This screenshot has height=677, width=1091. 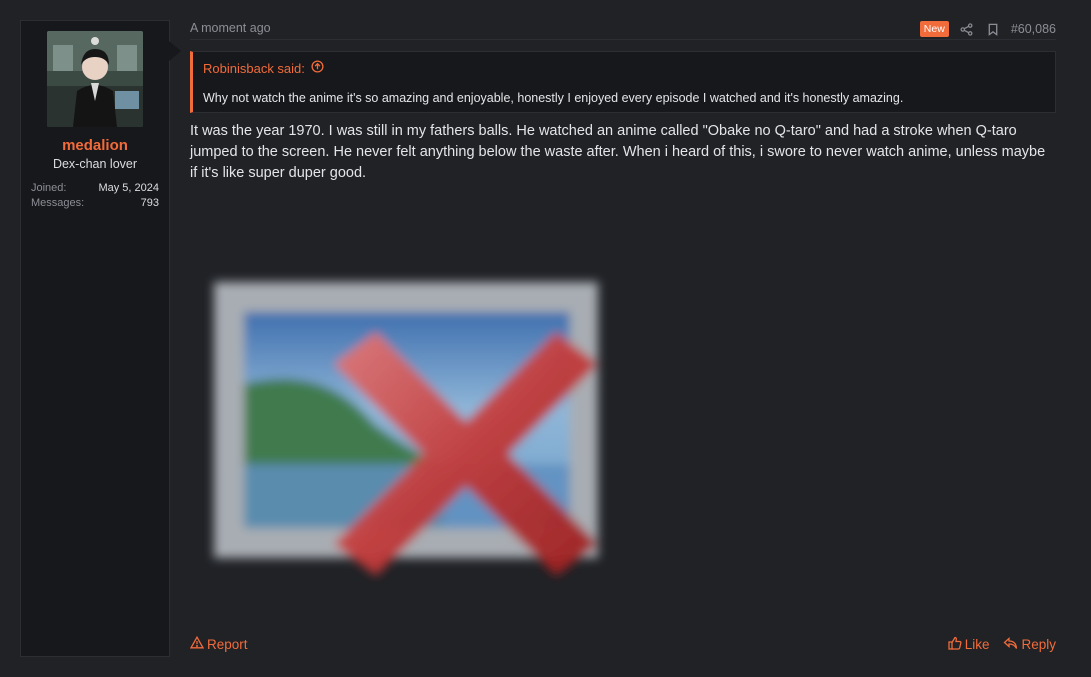 What do you see at coordinates (128, 188) in the screenshot?
I see `stat-value: May 5, 2024` at bounding box center [128, 188].